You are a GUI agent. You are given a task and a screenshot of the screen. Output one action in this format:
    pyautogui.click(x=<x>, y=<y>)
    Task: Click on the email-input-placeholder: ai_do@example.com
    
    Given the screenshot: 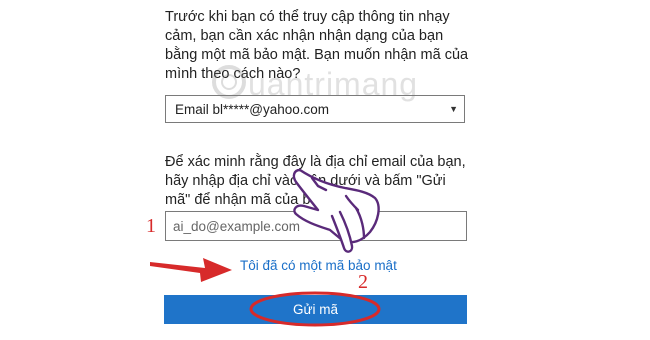 What is the action you would take?
    pyautogui.click(x=237, y=226)
    